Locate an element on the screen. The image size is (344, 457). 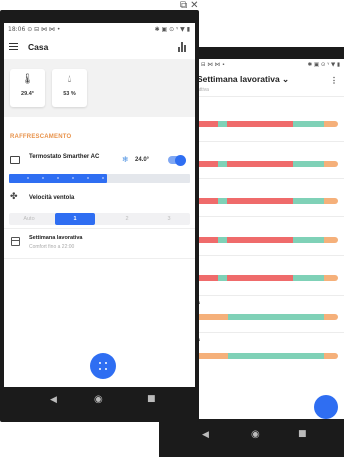
page-title: Casa is located at coordinates (38, 47).